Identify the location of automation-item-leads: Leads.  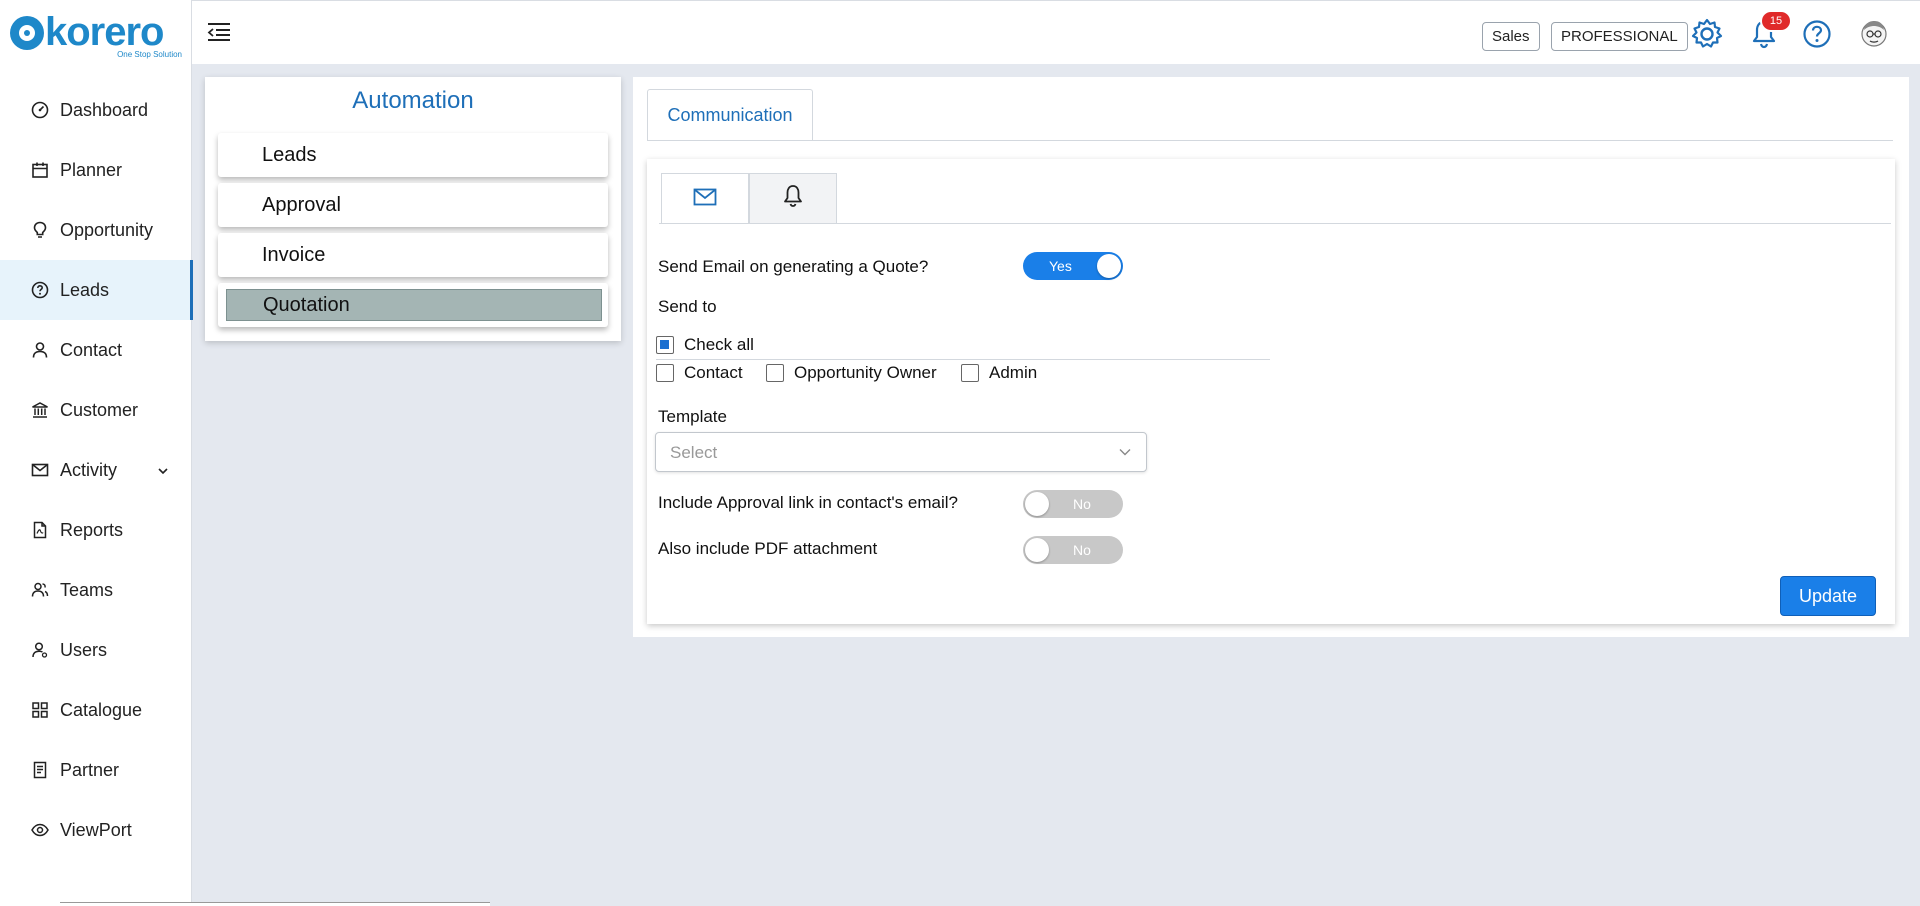
(413, 155).